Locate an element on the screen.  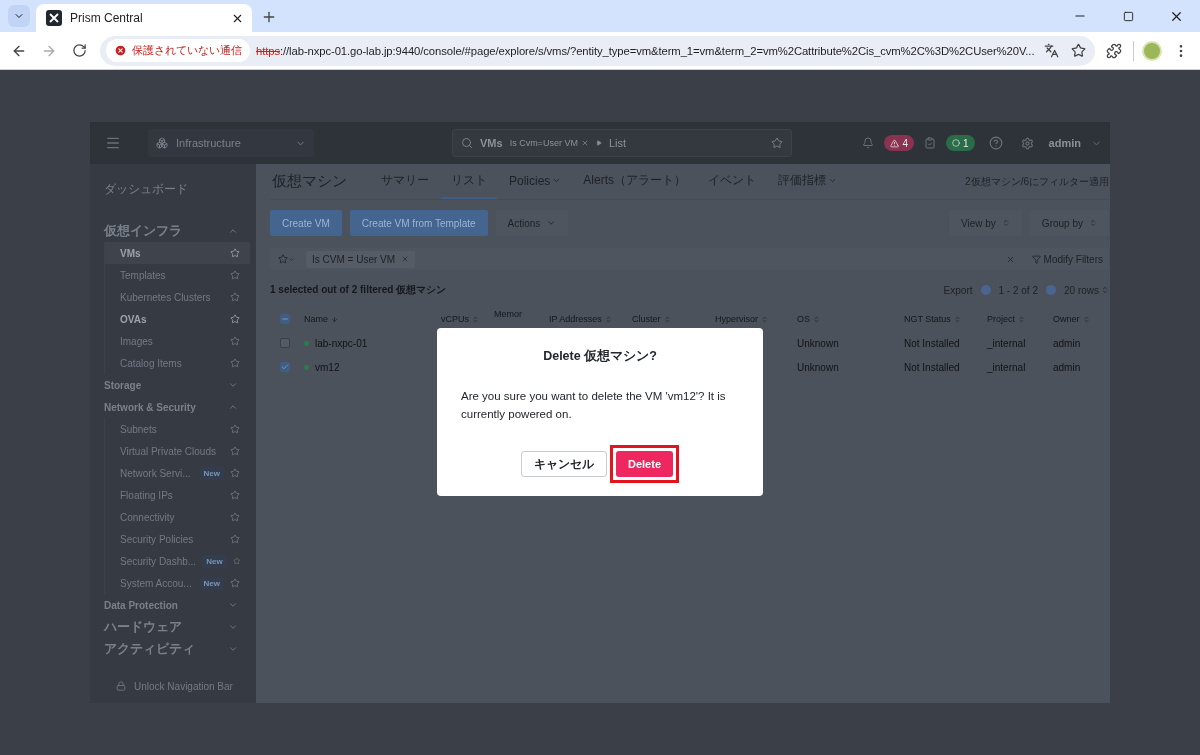
search-icon is located at coordinates (467, 143).